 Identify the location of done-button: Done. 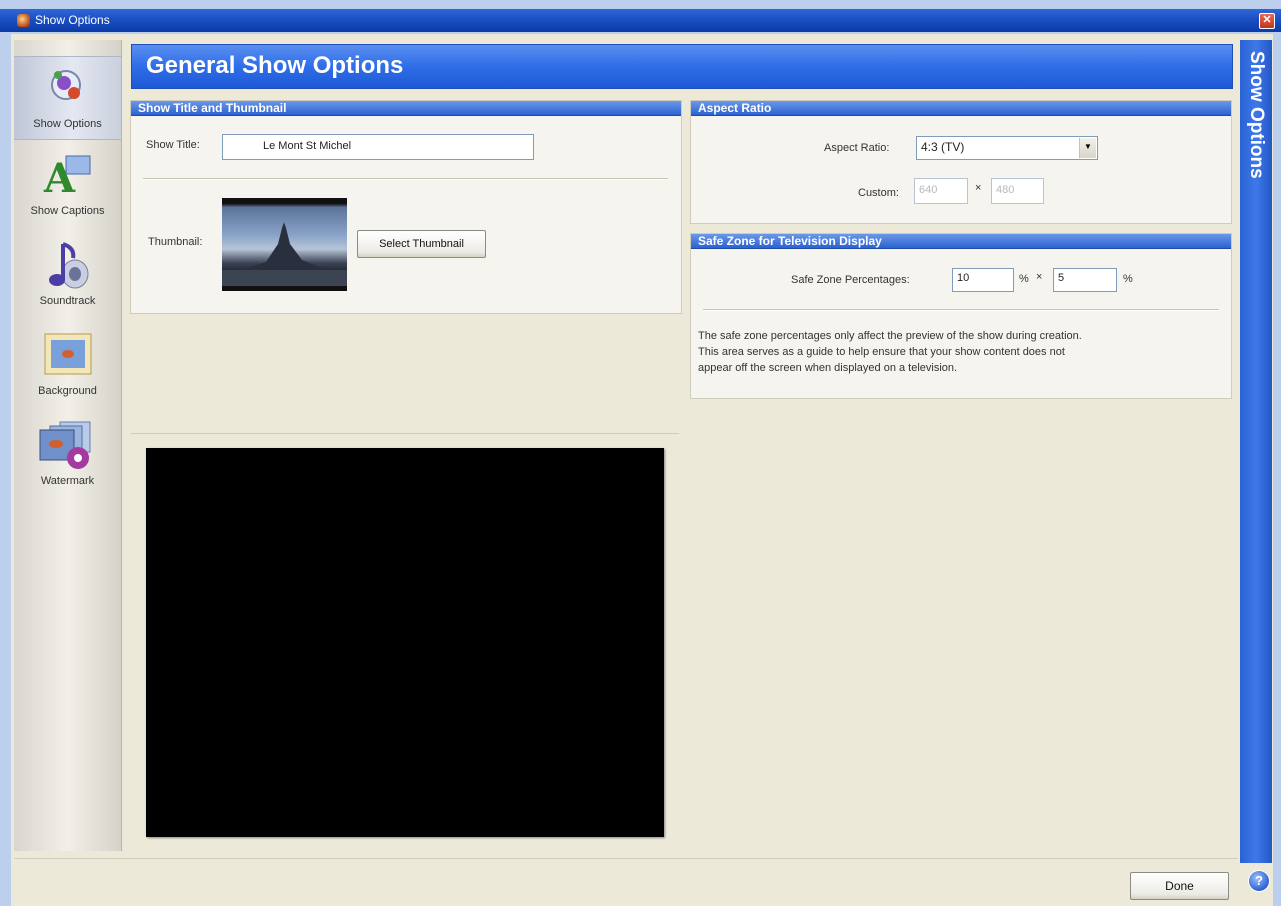
(1179, 886).